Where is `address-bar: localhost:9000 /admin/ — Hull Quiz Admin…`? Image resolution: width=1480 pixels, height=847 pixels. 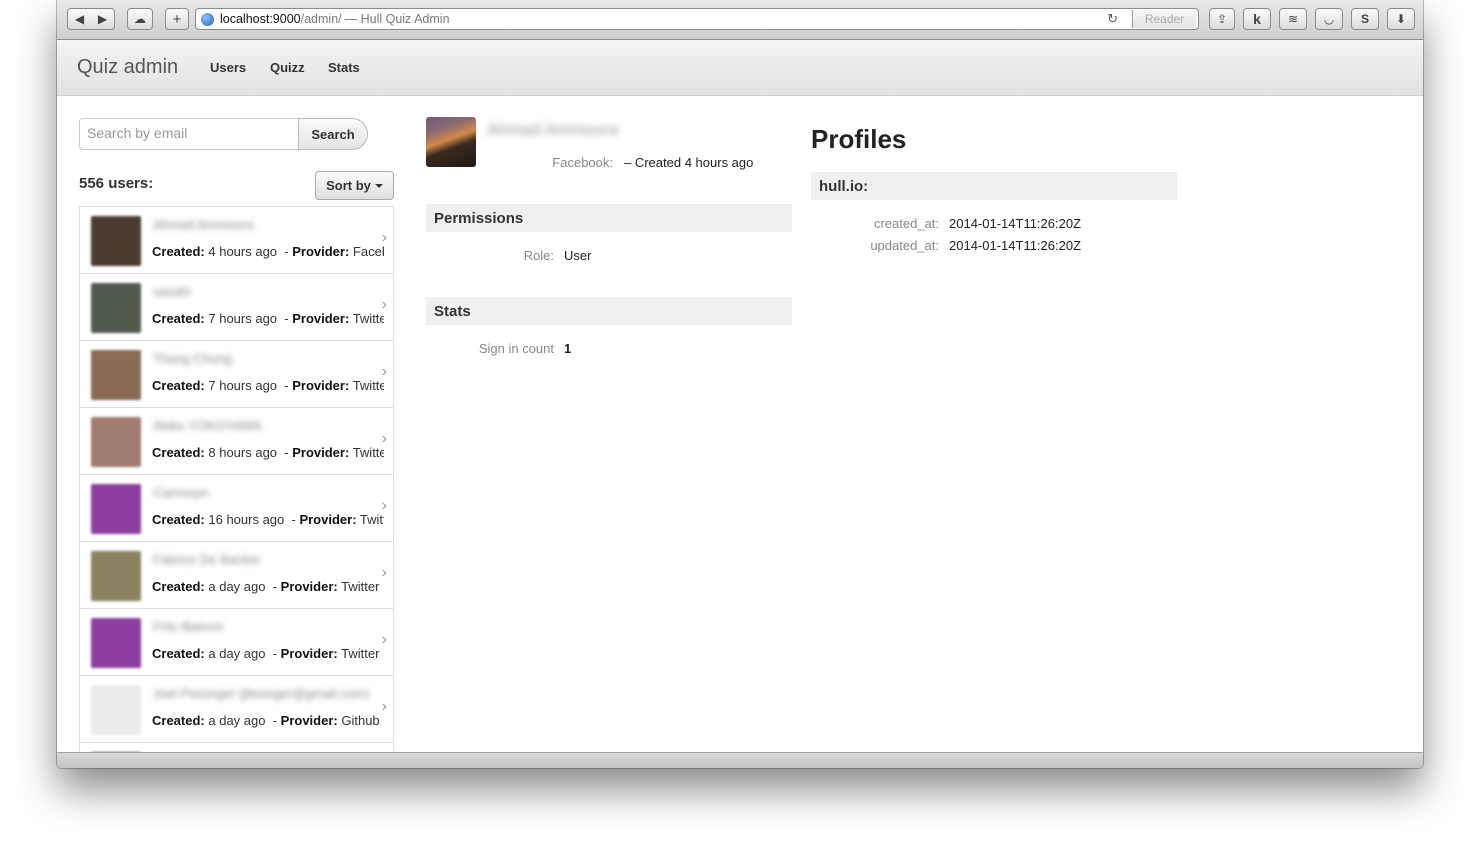
address-bar: localhost:9000 /admin/ — Hull Quiz Admin… is located at coordinates (697, 19).